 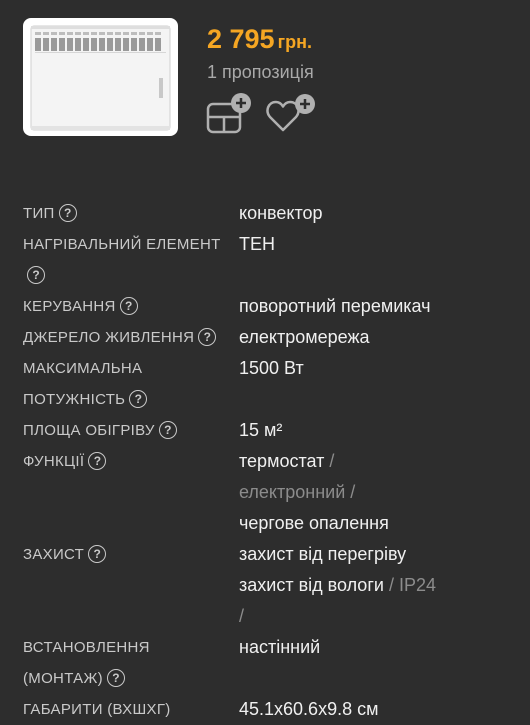 I want to click on spec-row-power-source: ДЖЕРЕЛО ЖИВЛЕННЯ? електромережа, so click(x=265, y=337).